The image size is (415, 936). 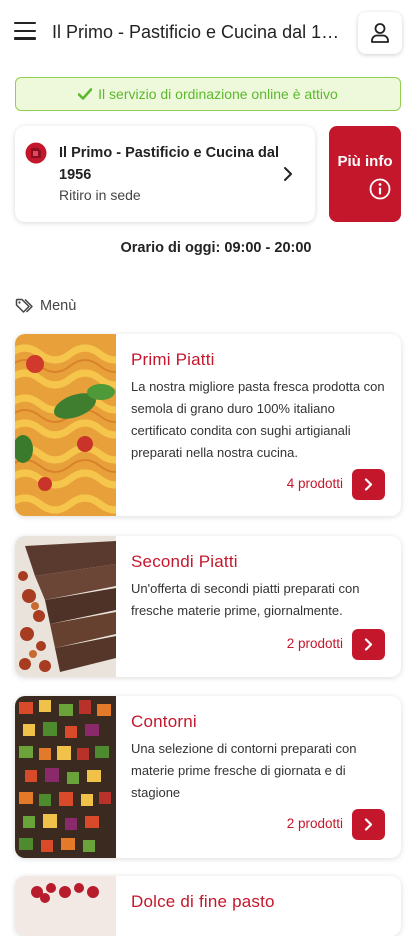 What do you see at coordinates (169, 164) in the screenshot?
I see `store-name: Il Primo - Pastificio e Cucina dal 1956` at bounding box center [169, 164].